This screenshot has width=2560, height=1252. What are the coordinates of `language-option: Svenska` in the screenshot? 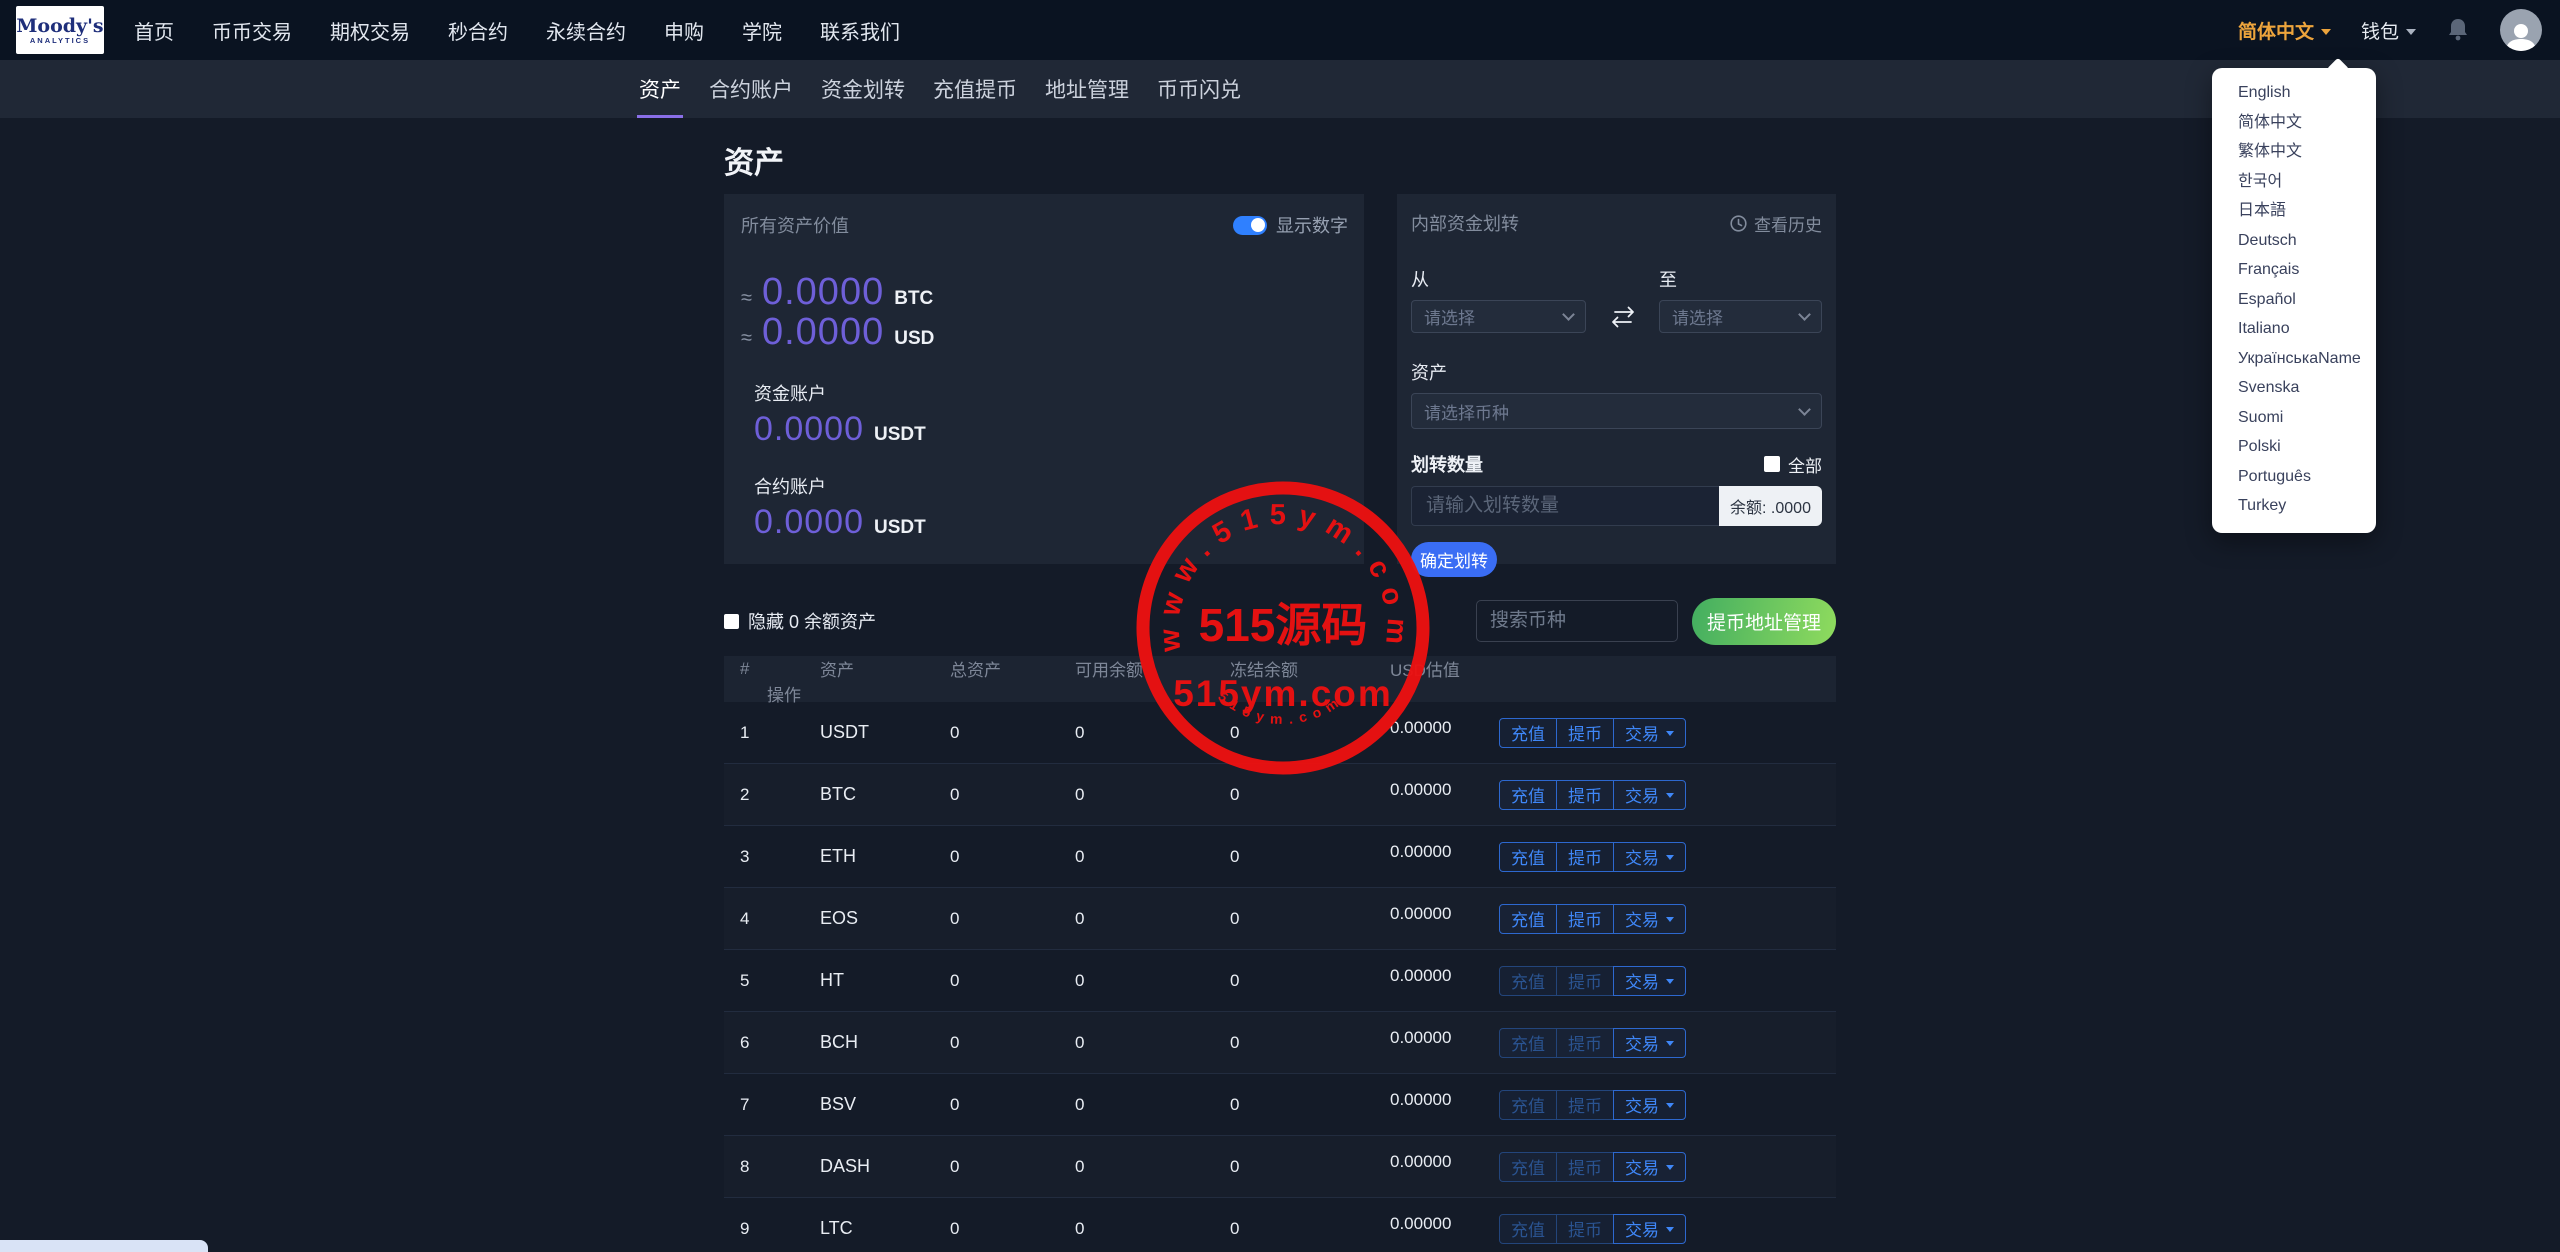 It's located at (2294, 388).